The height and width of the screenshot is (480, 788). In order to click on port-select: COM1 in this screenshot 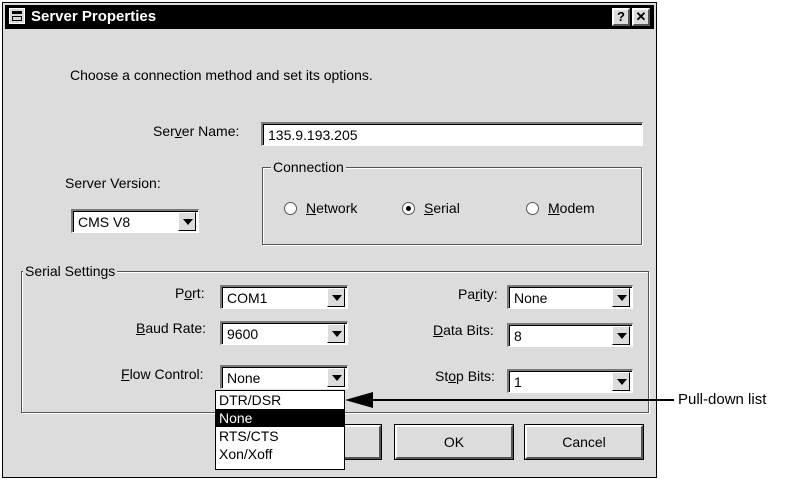, I will do `click(284, 297)`.